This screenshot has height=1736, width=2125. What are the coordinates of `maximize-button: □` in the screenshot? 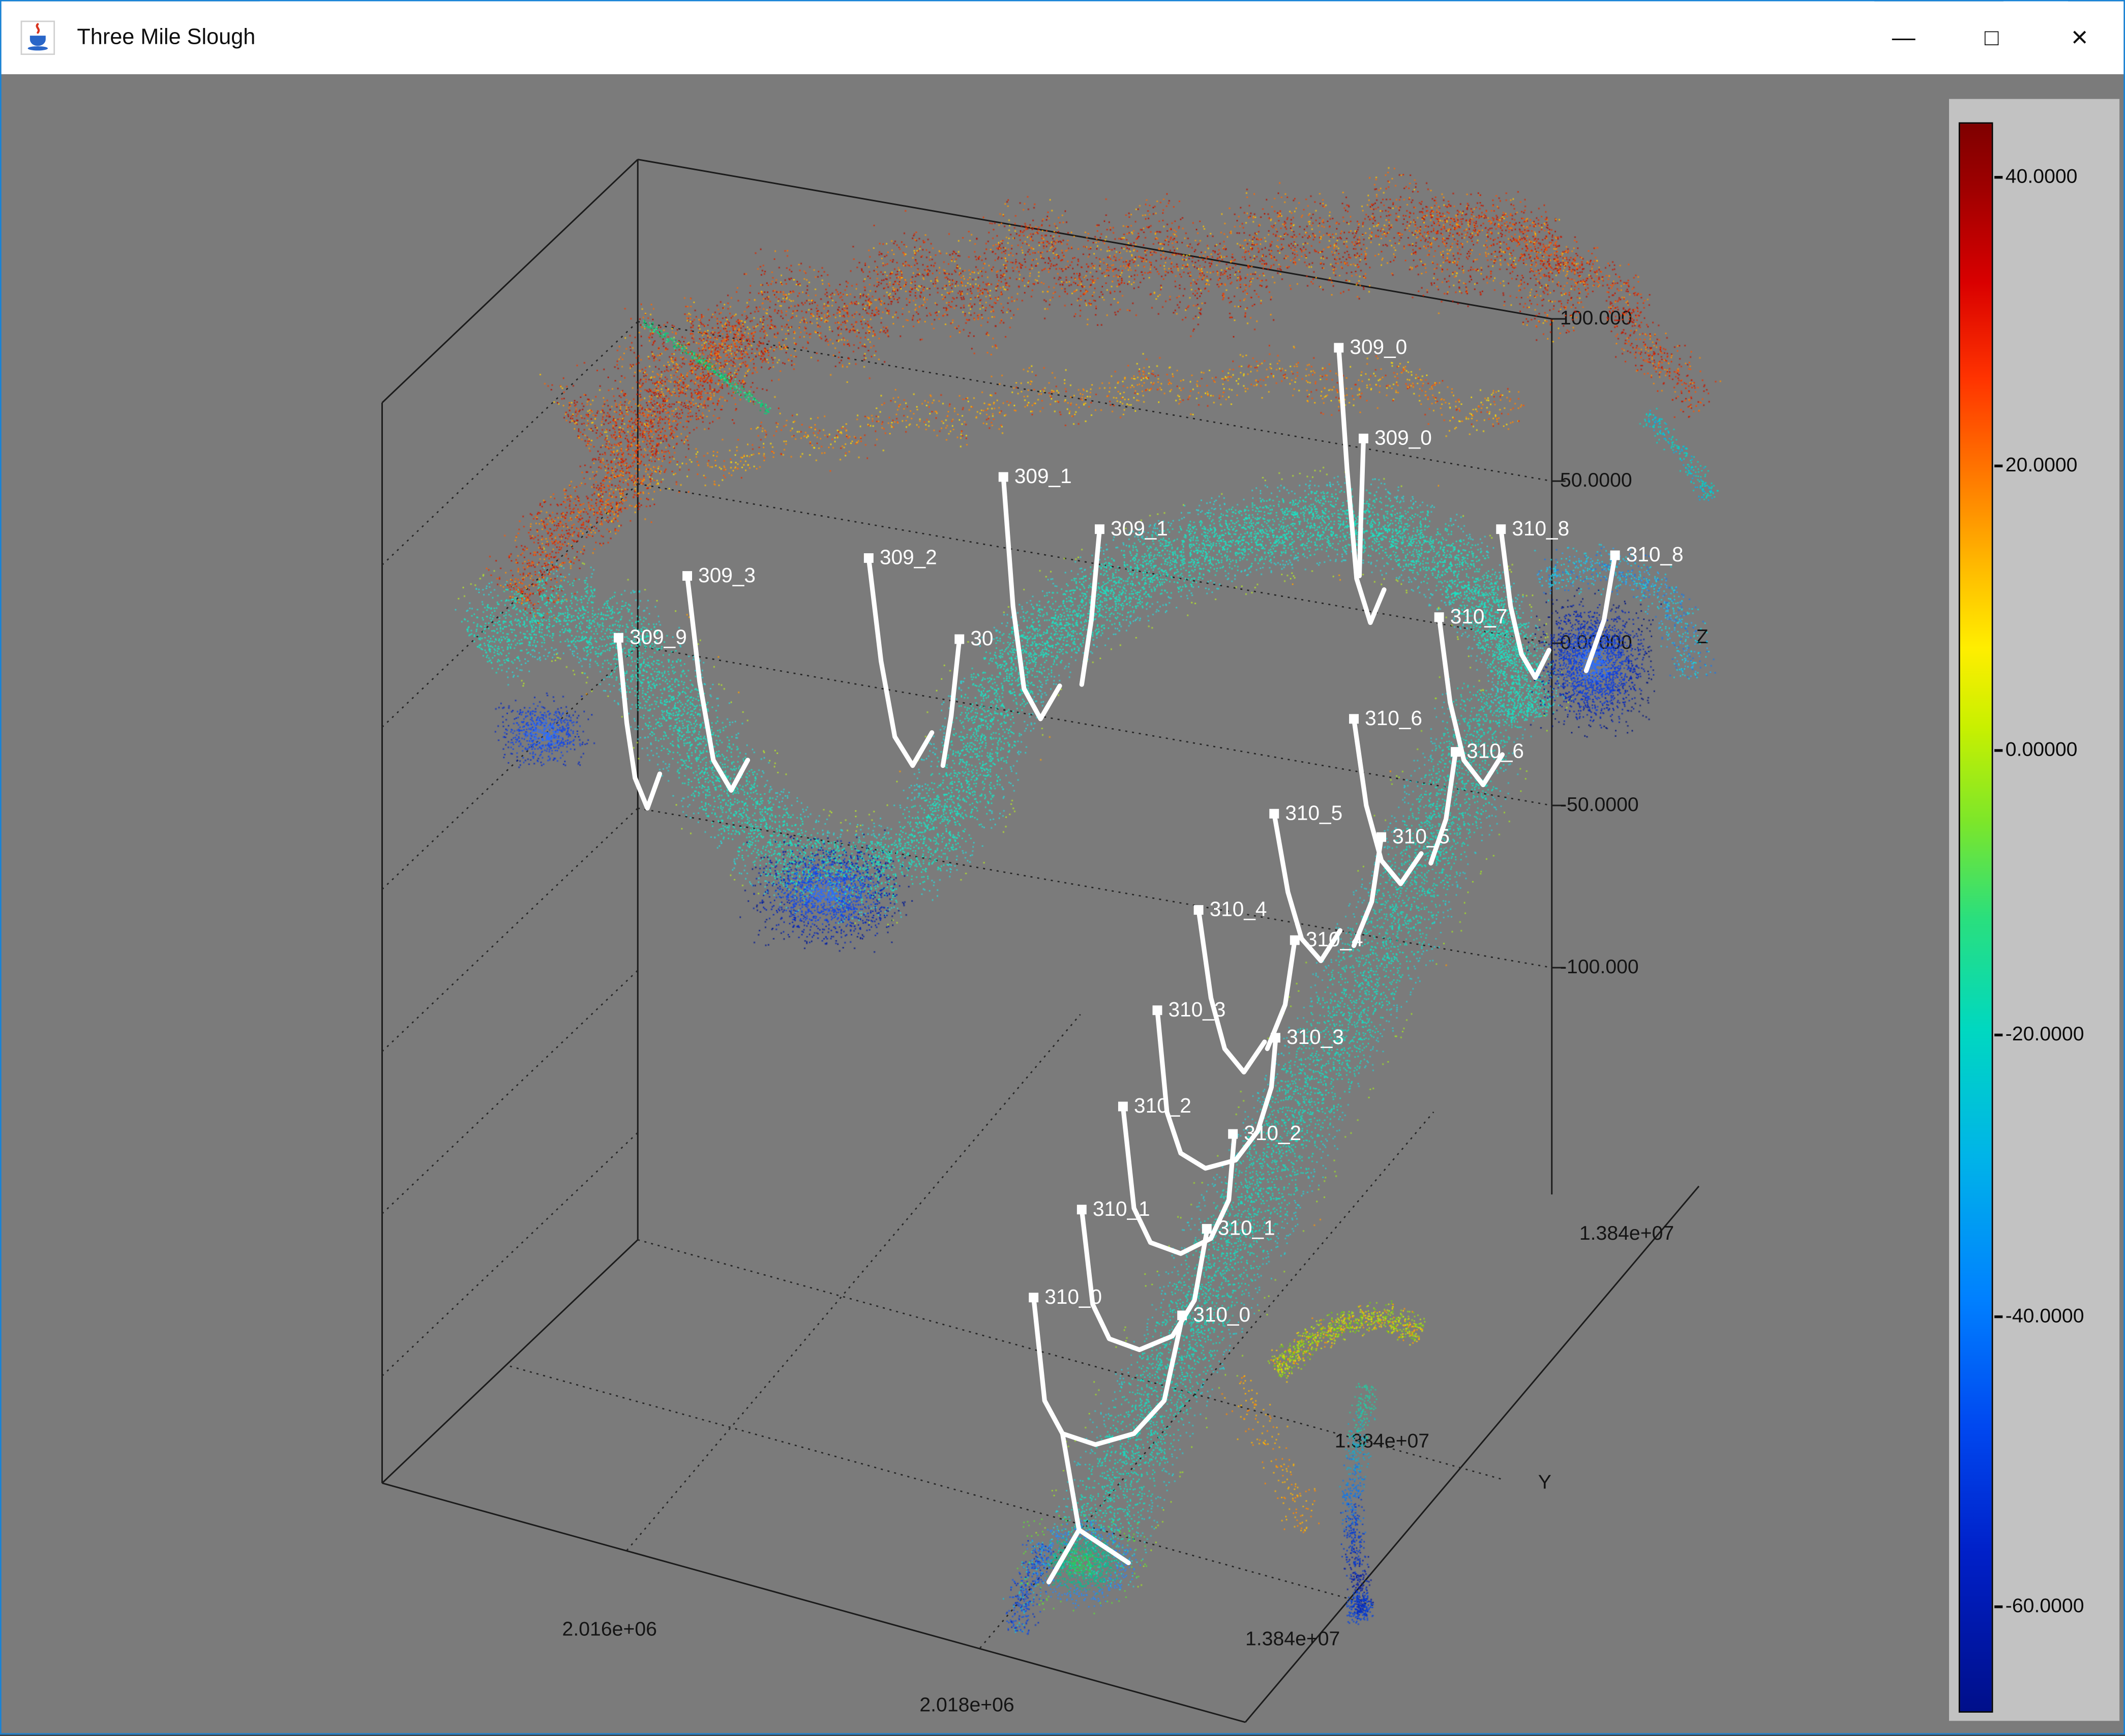 It's located at (1992, 38).